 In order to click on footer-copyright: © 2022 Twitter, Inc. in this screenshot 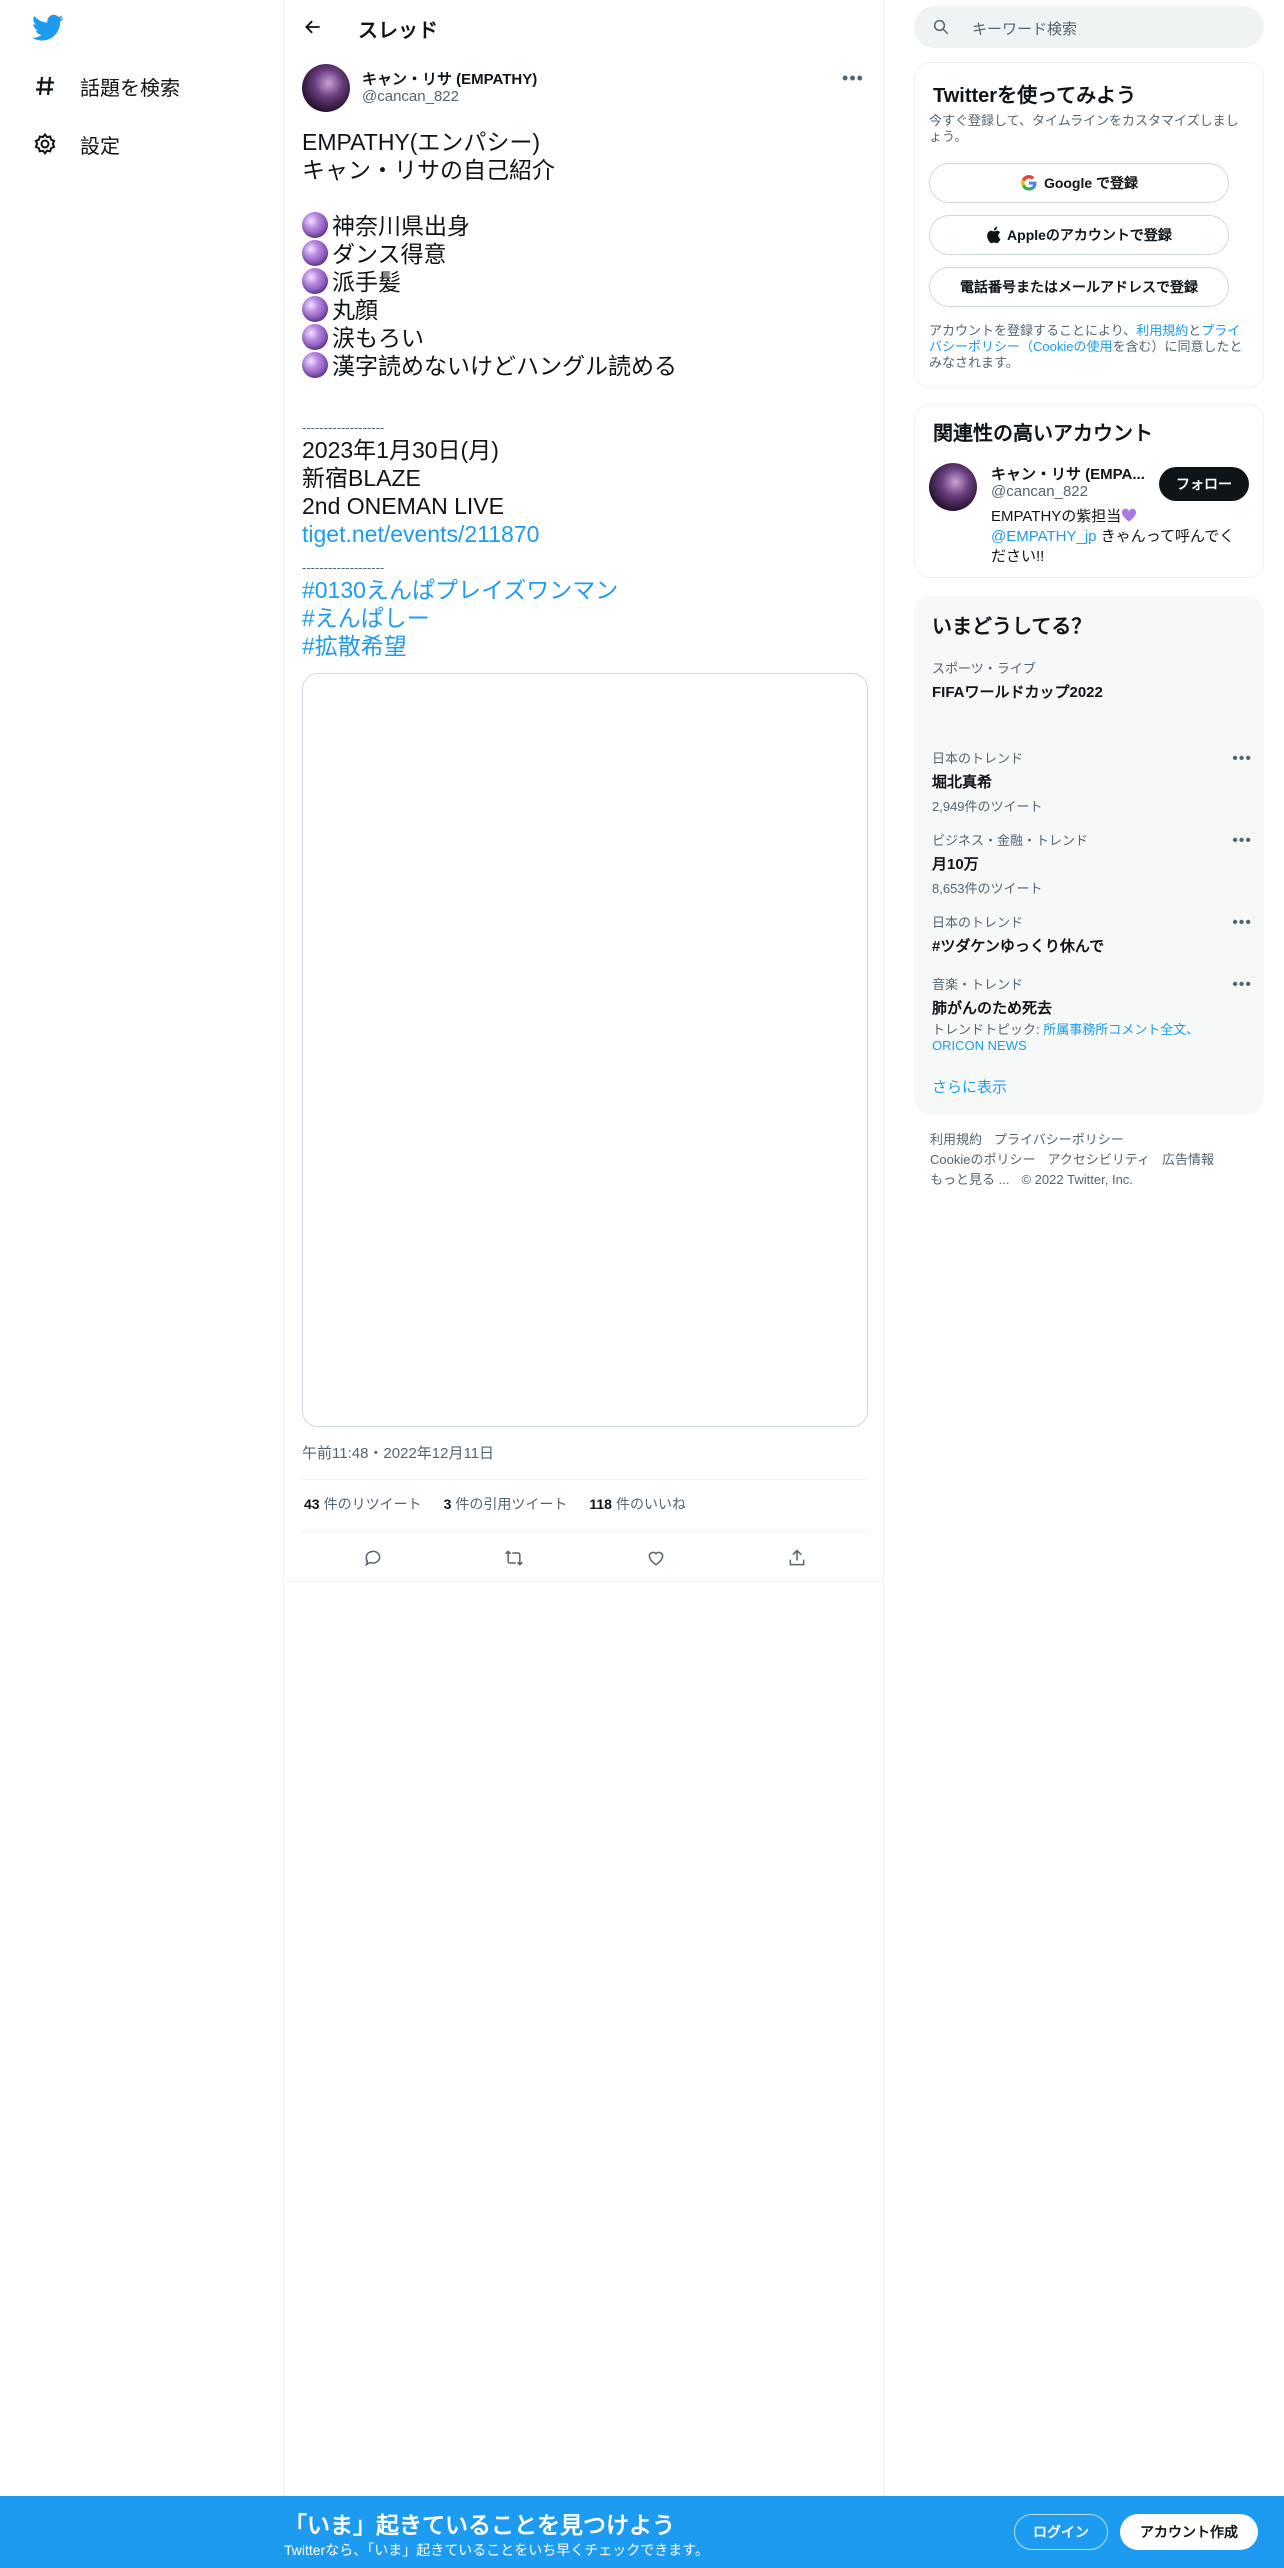, I will do `click(1077, 1179)`.